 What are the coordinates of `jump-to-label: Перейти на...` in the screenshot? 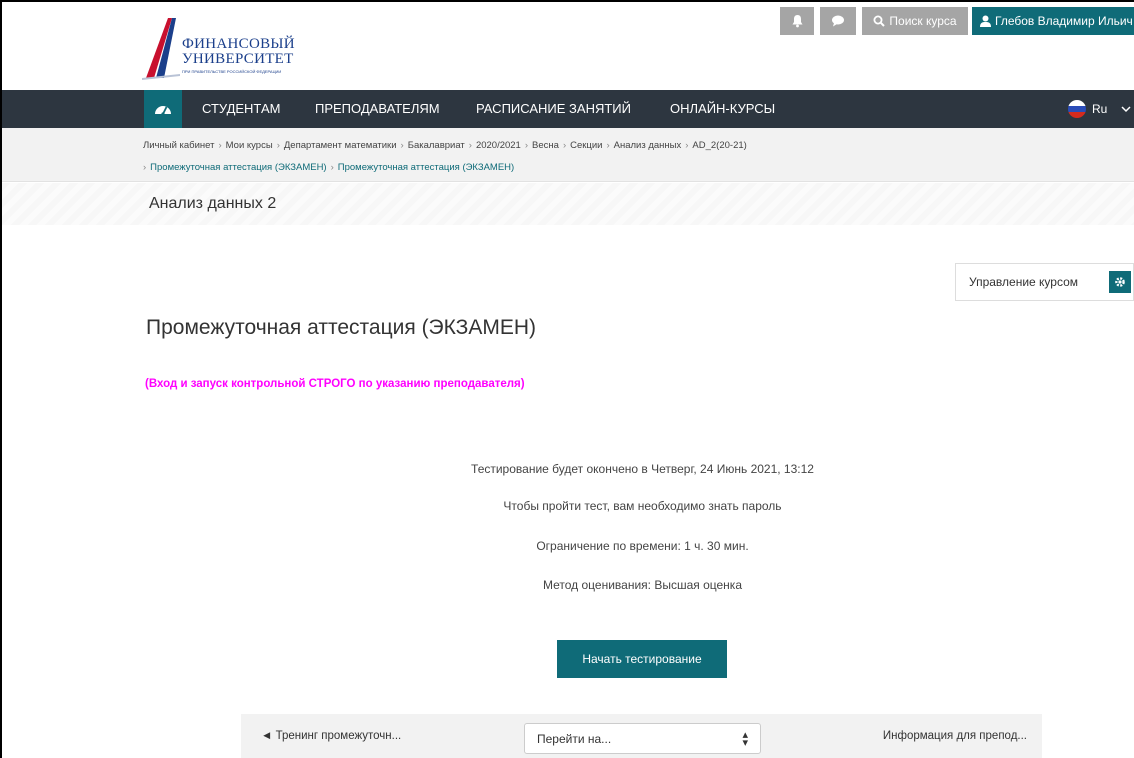 It's located at (574, 739).